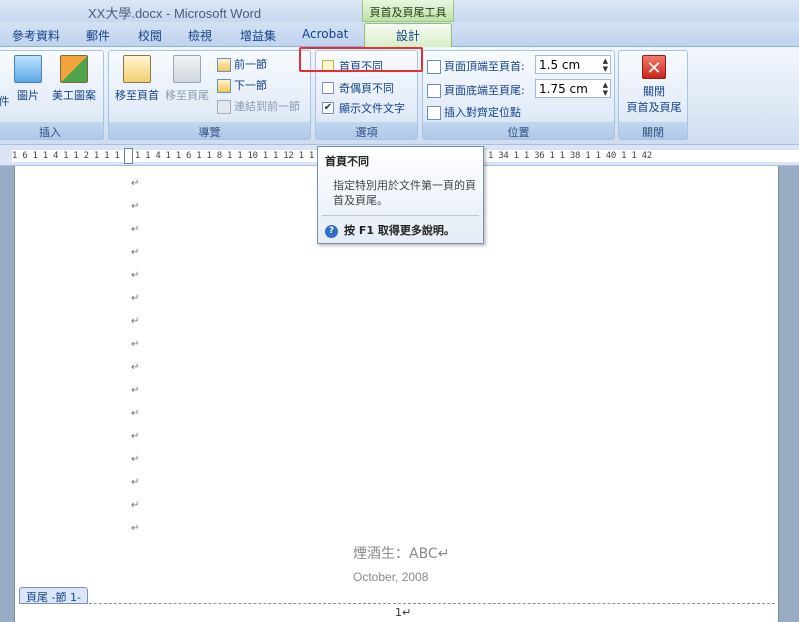  Describe the element at coordinates (209, 130) in the screenshot. I see `navigation-group-label: 導覽` at that location.